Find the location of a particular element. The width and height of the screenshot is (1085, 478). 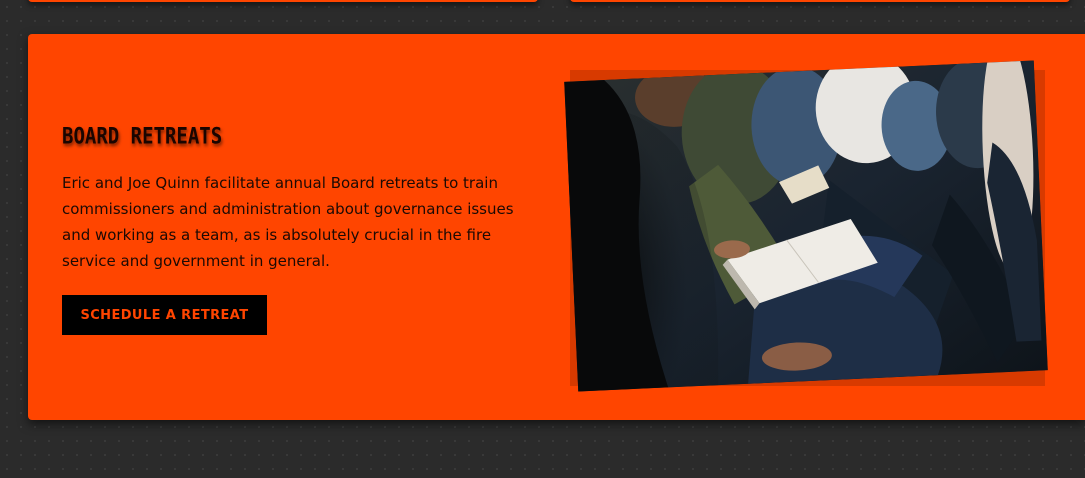

previous-card-left is located at coordinates (283, 1).